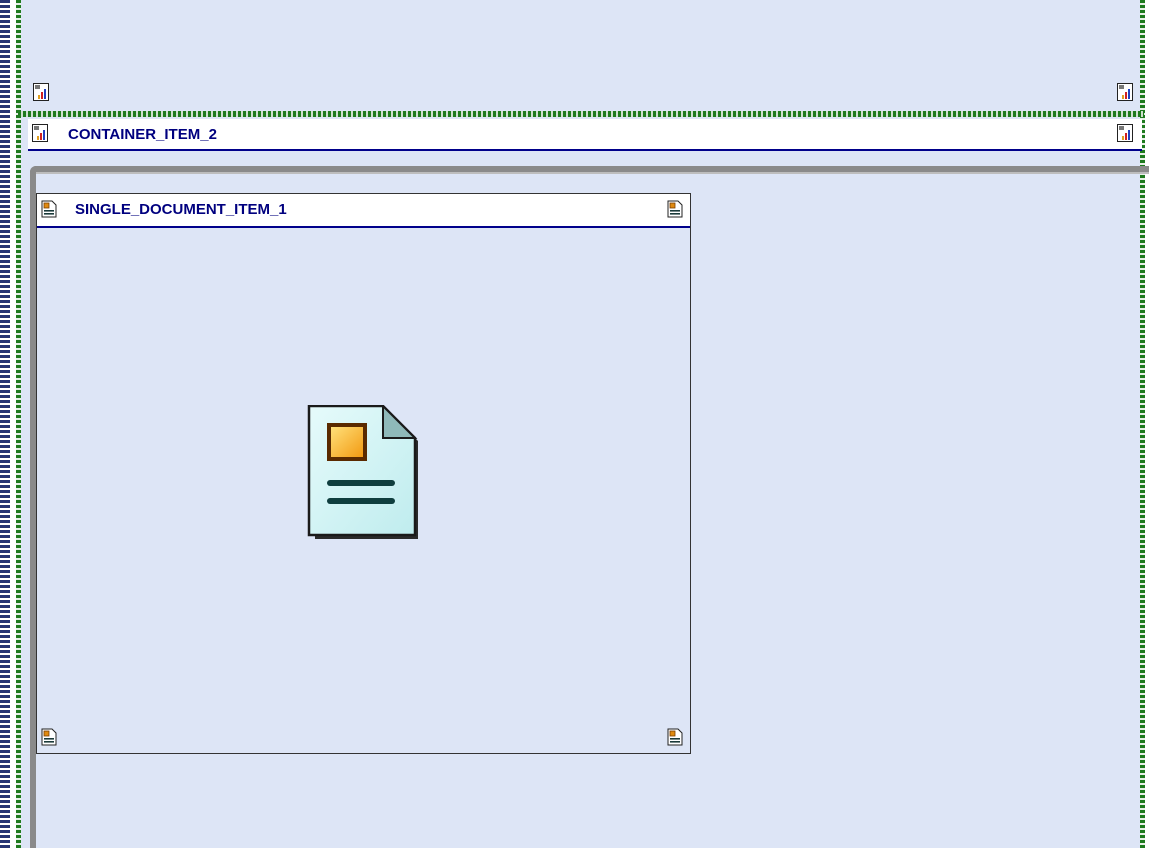 The width and height of the screenshot is (1149, 848). What do you see at coordinates (585, 135) in the screenshot?
I see `container-title-bar: CONTAINER_ITEM_2` at bounding box center [585, 135].